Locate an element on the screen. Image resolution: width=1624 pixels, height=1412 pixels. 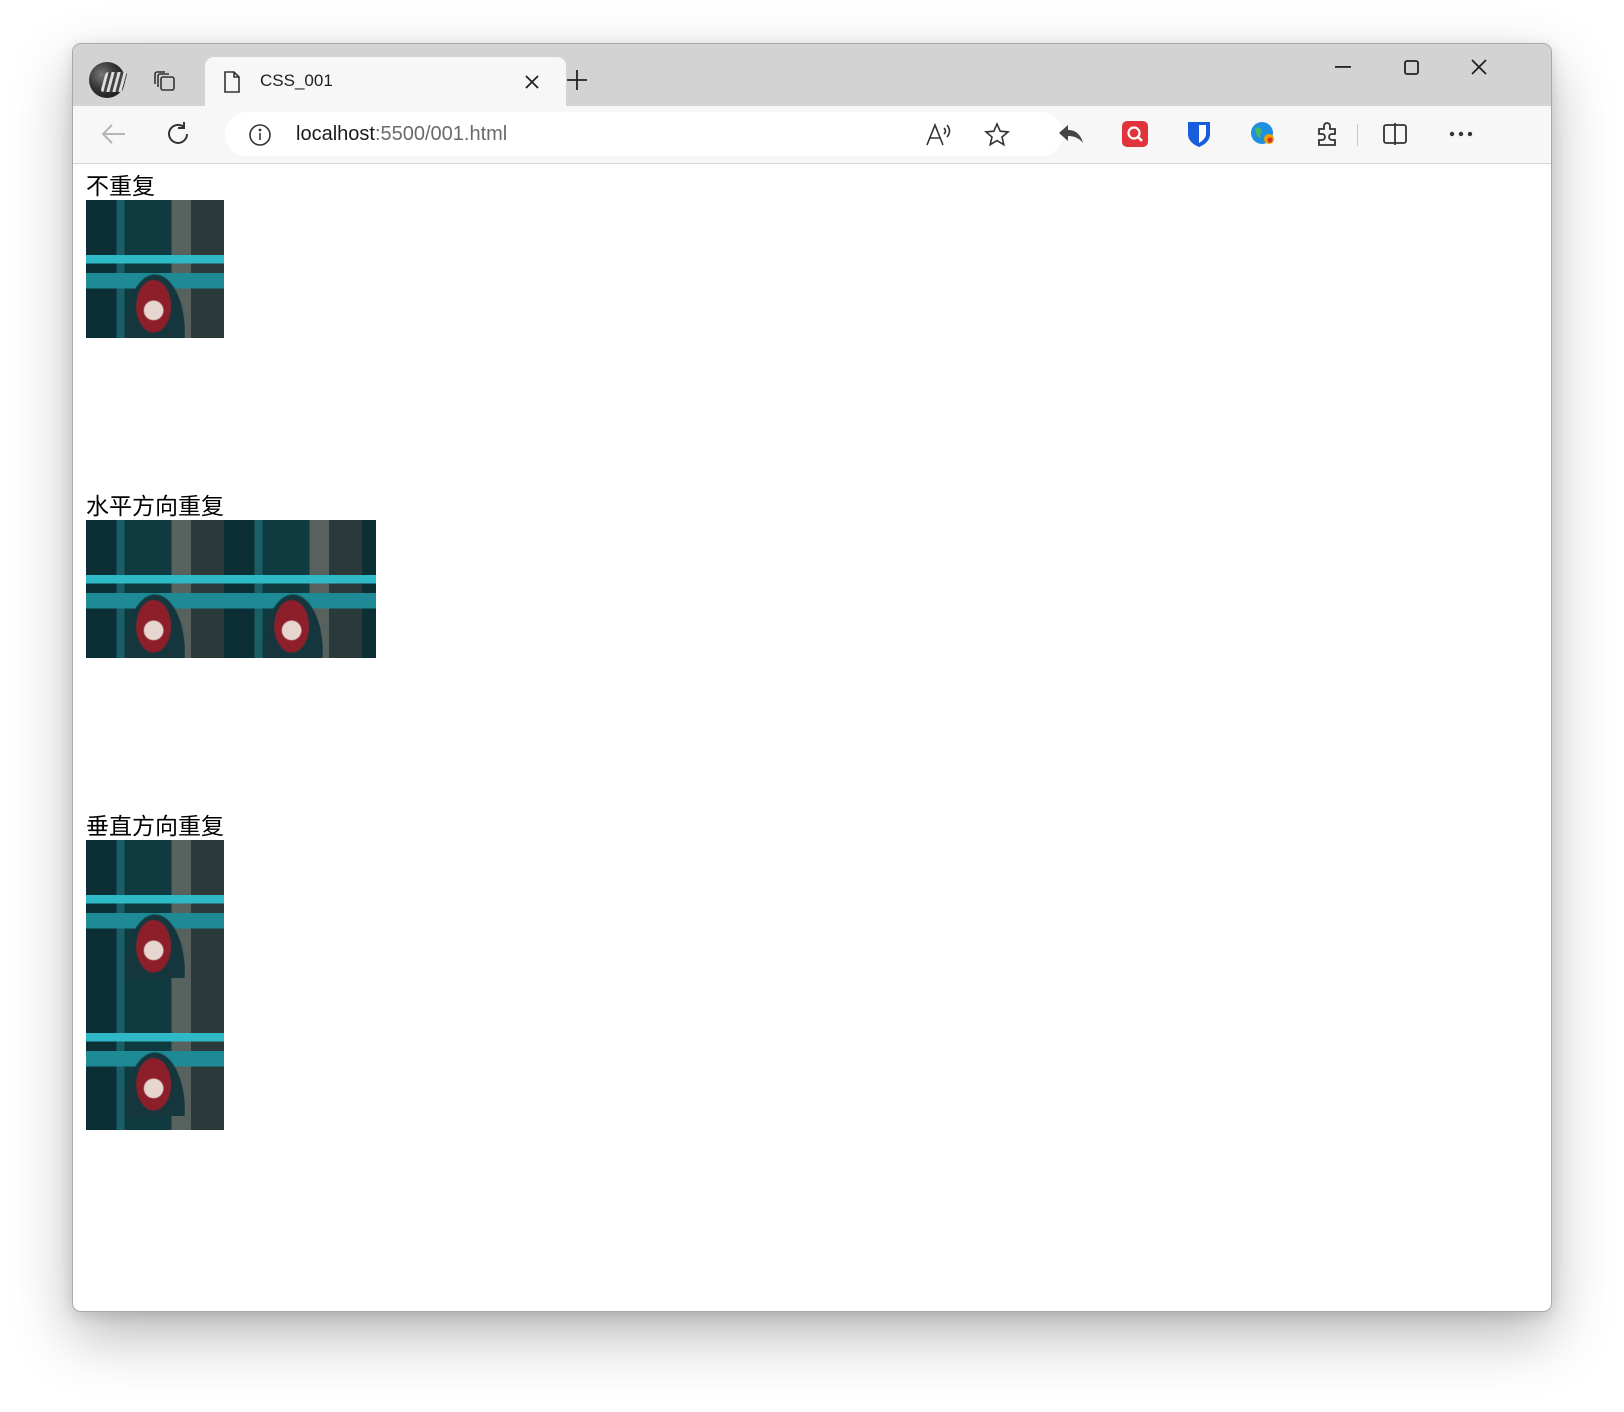
url-path: :5500/001.html is located at coordinates (441, 134).